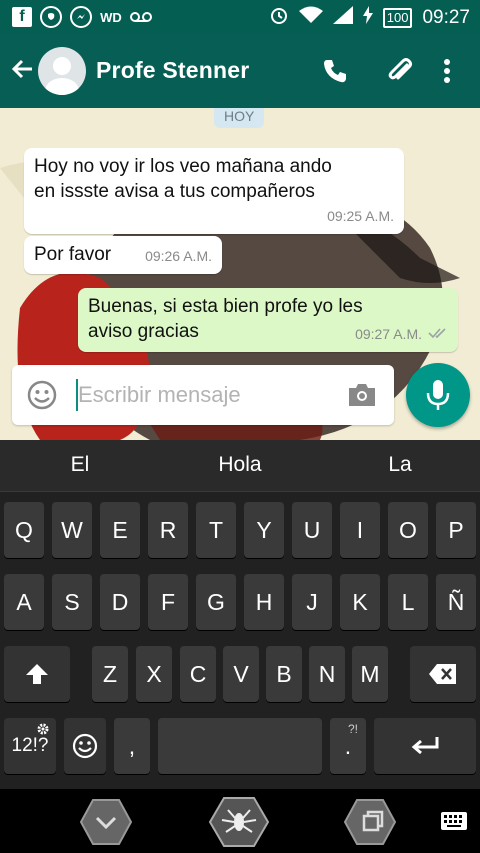 This screenshot has width=480, height=853. I want to click on key-b: B, so click(284, 674).